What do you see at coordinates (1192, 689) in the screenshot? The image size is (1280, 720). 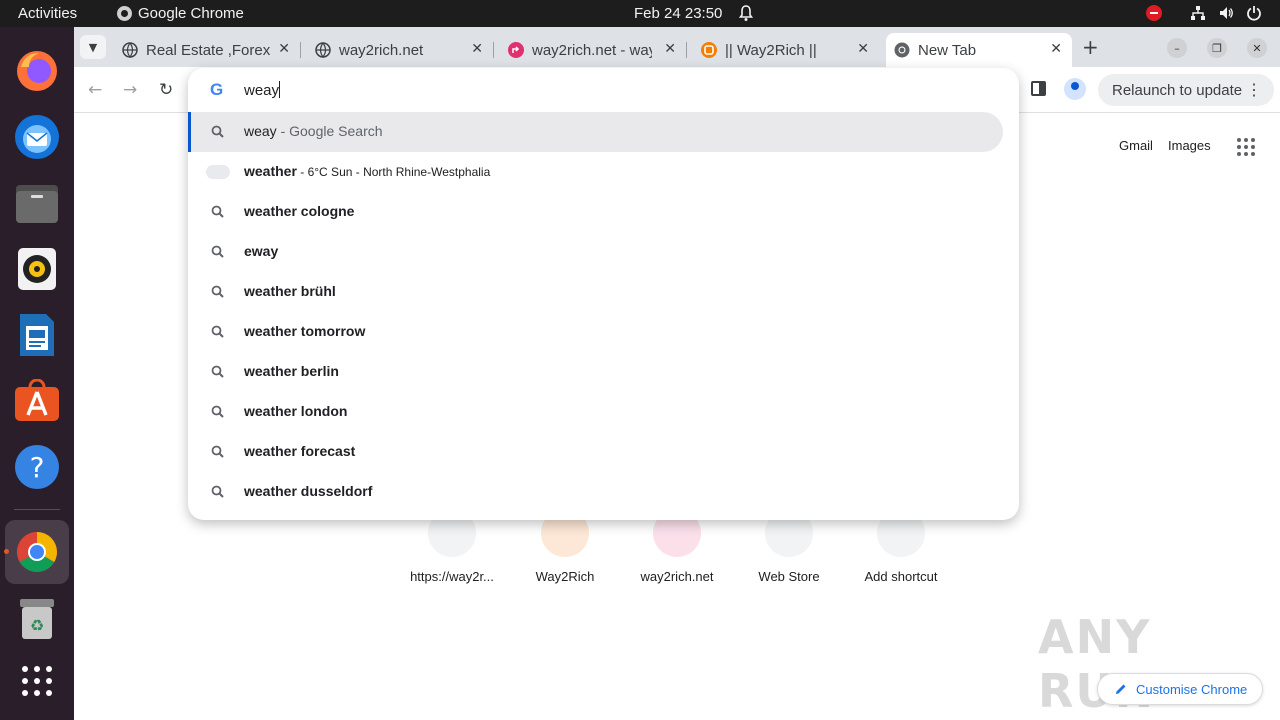 I see `customise-label: Customise Chrome` at bounding box center [1192, 689].